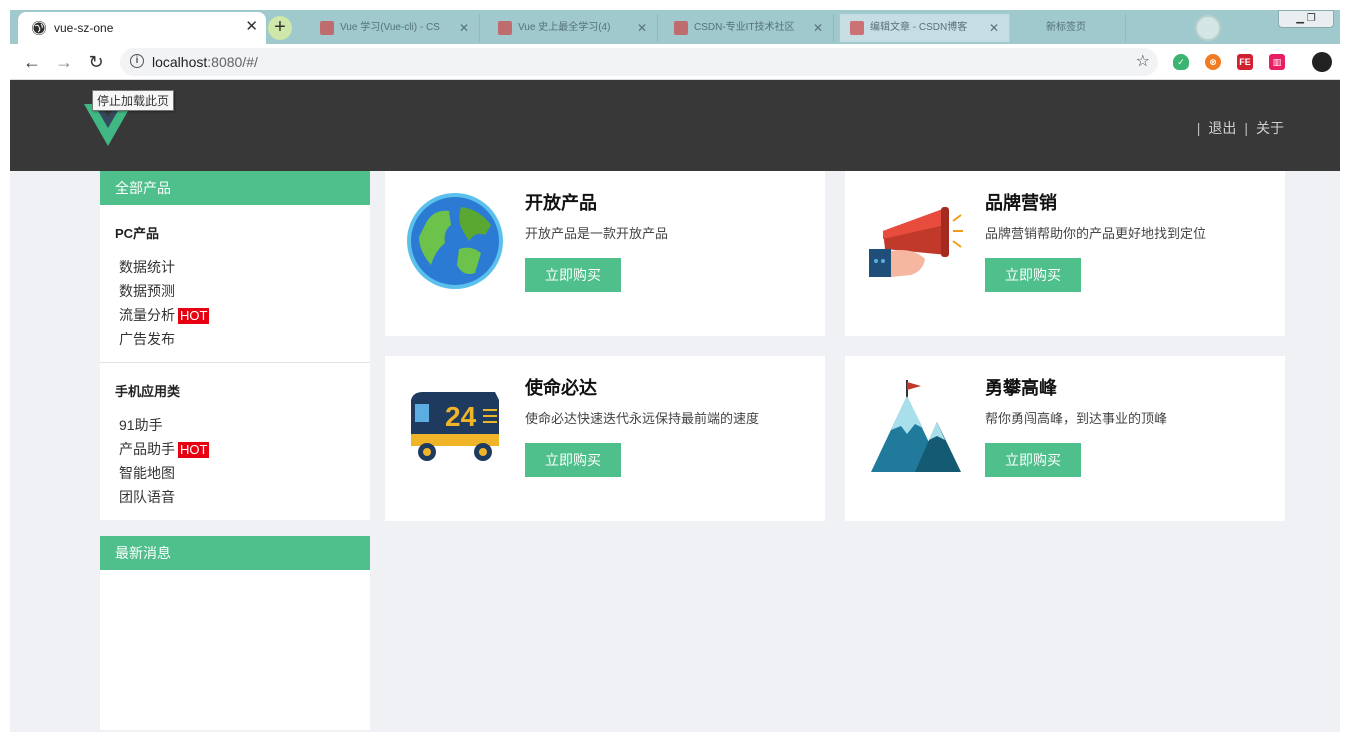  I want to click on about-link: 关于, so click(1270, 128).